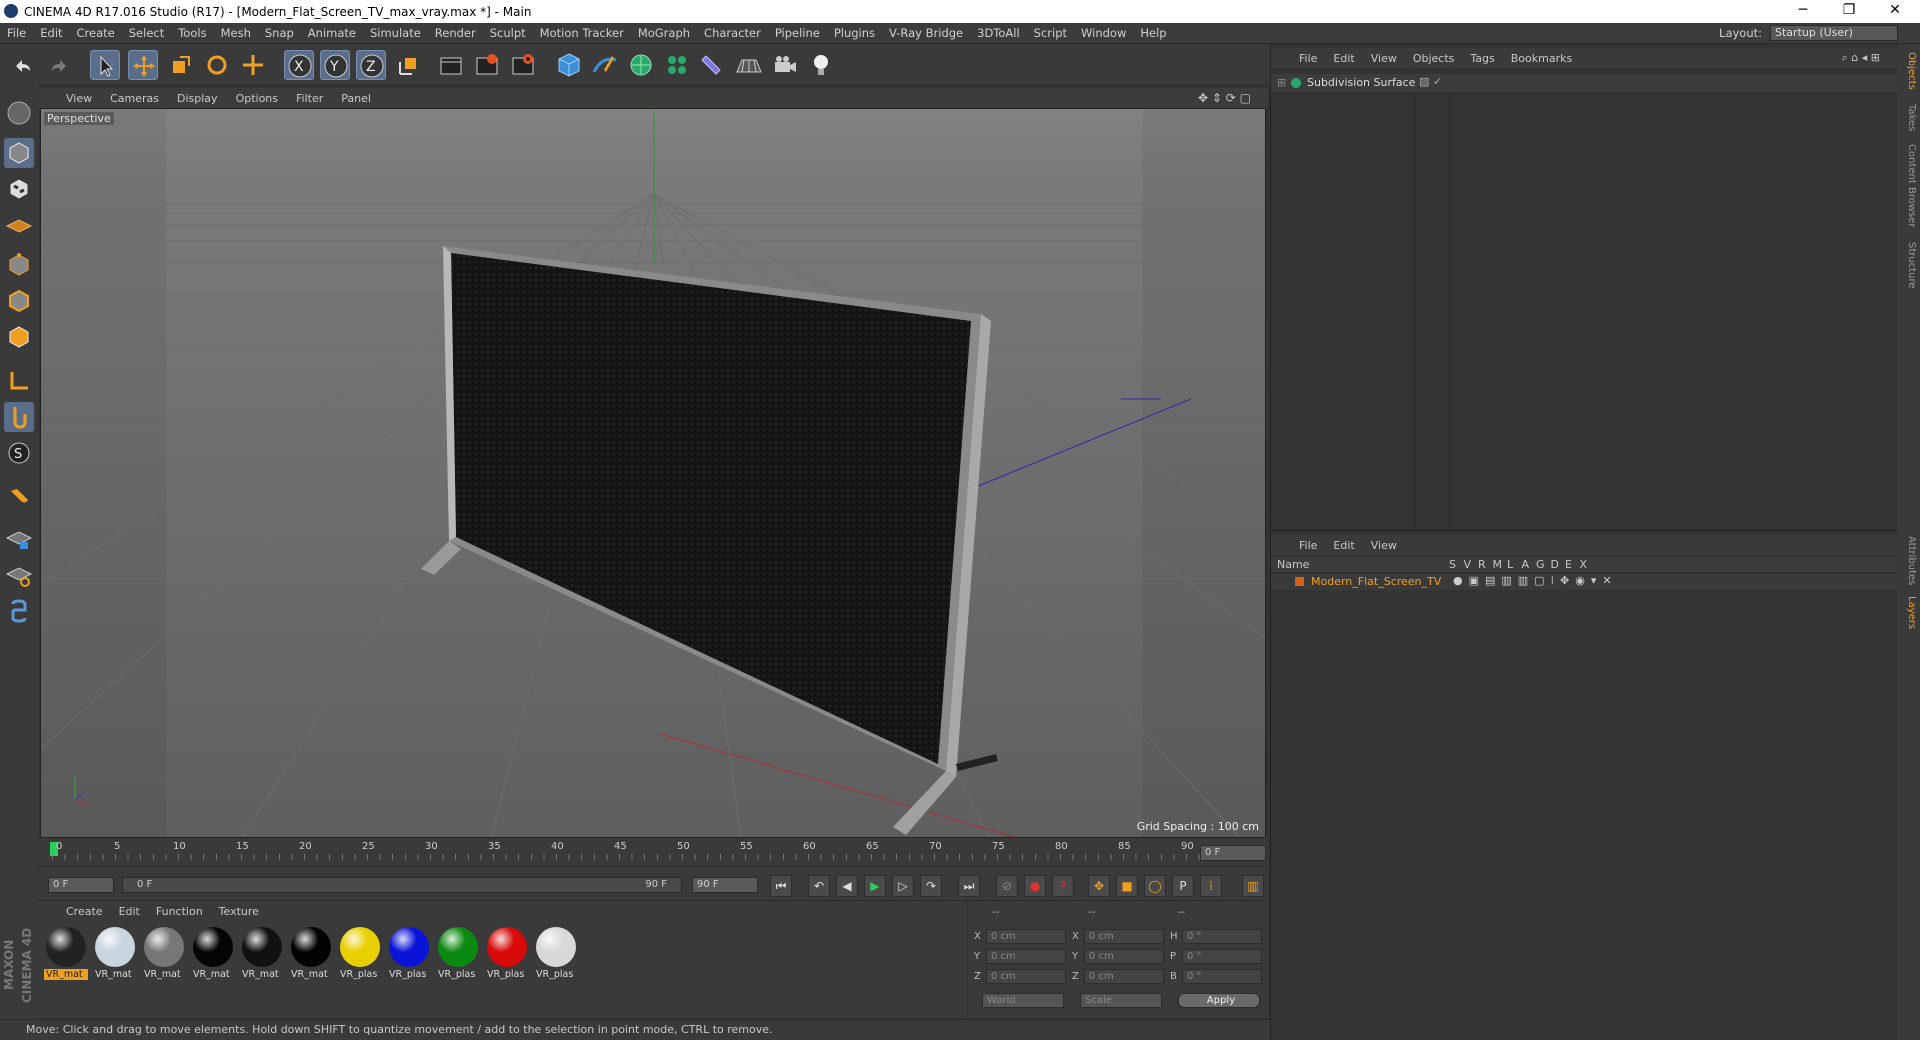  I want to click on menu-snap: Snap, so click(279, 33).